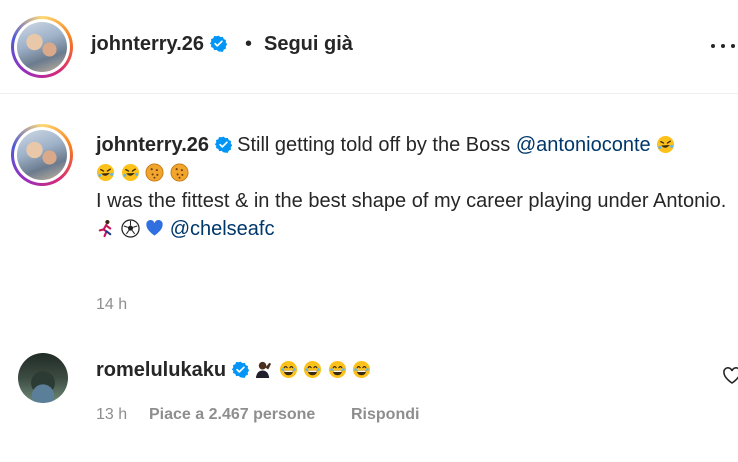  Describe the element at coordinates (385, 415) in the screenshot. I see `reply-button: Rispondi` at that location.